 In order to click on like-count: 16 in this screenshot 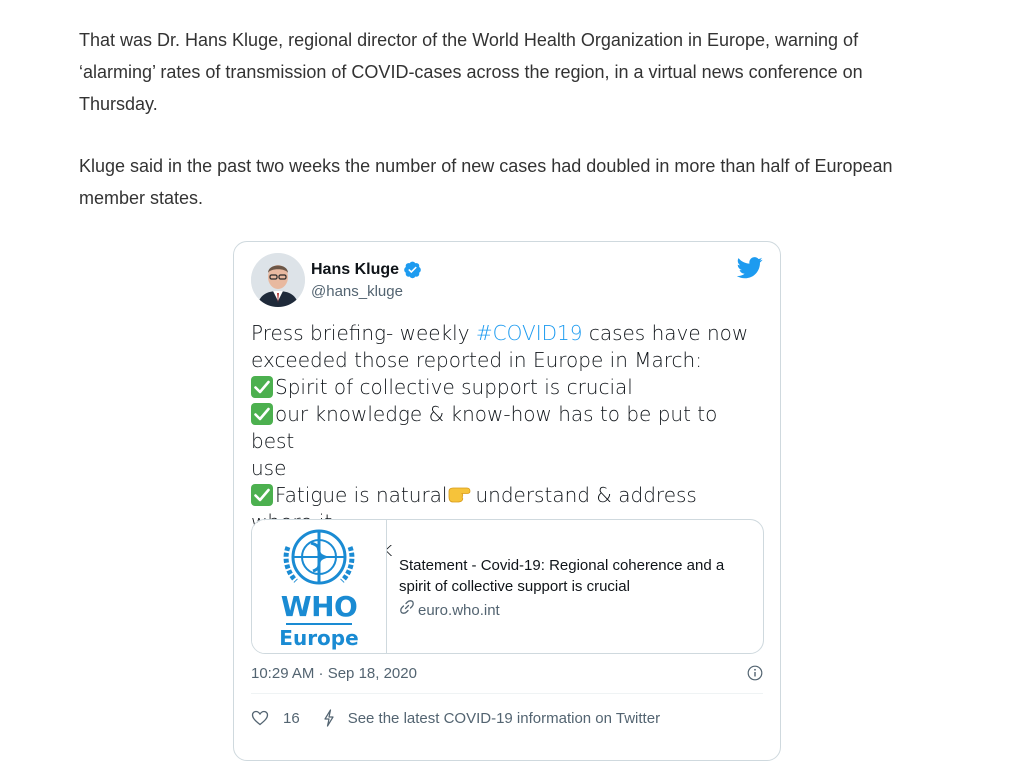, I will do `click(291, 718)`.